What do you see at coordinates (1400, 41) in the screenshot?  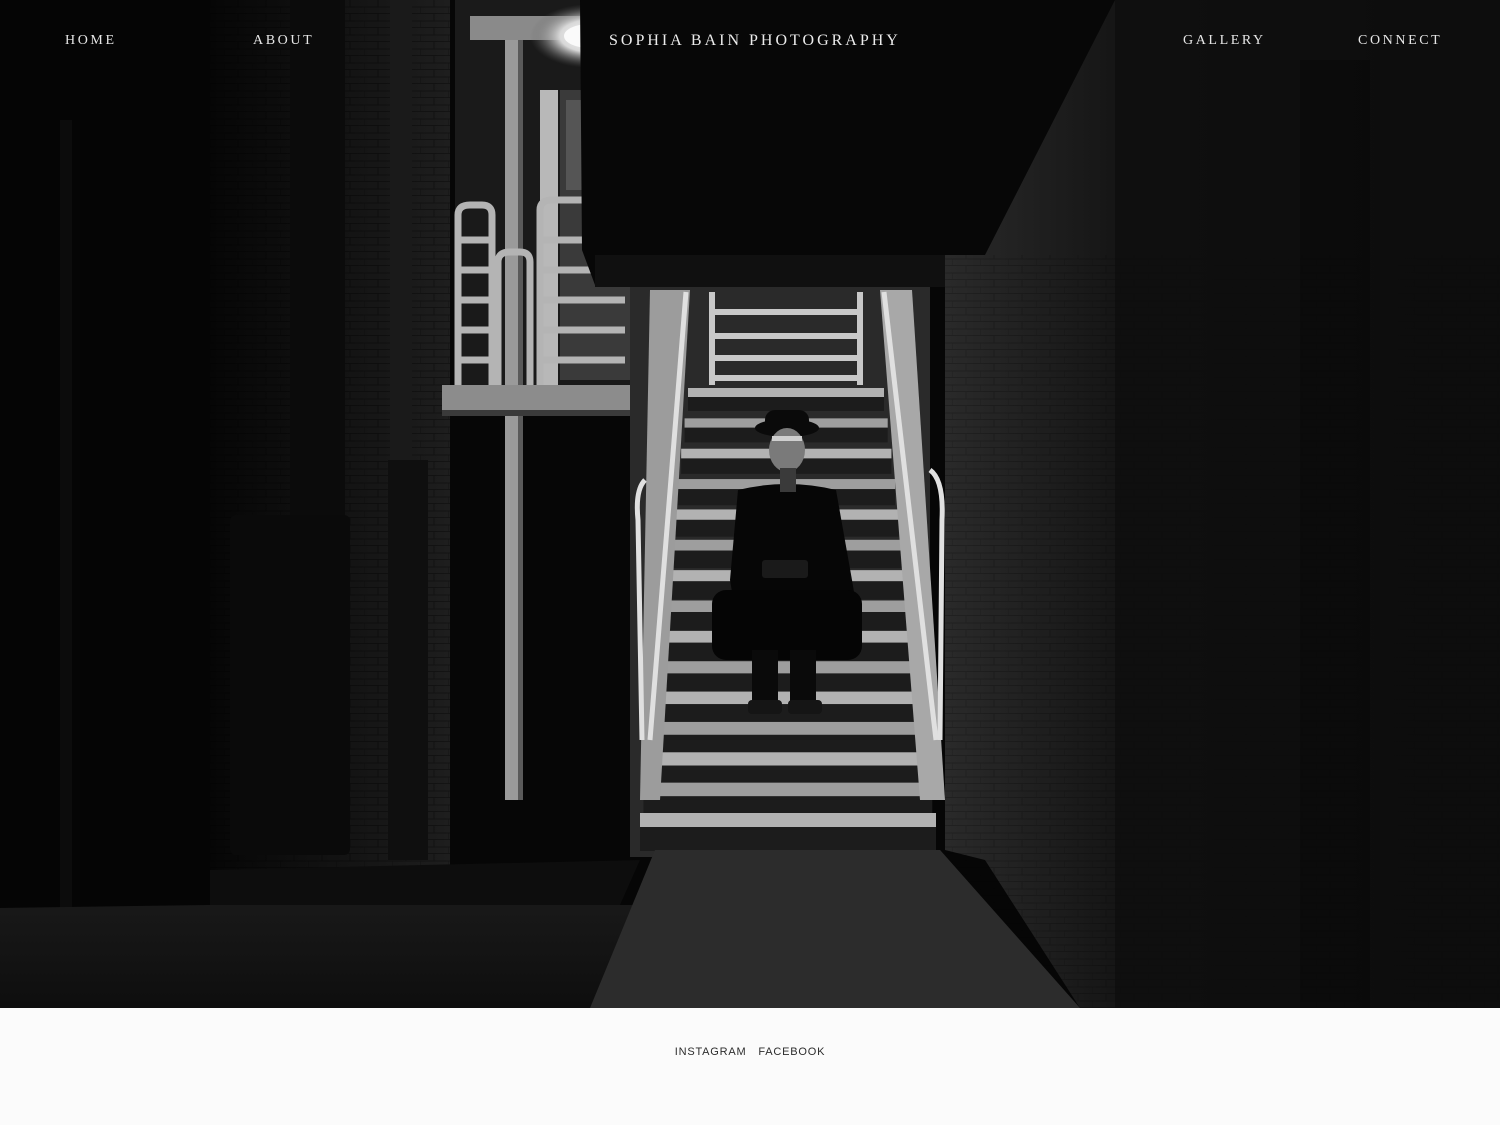 I see `nav-connect: CONNECT` at bounding box center [1400, 41].